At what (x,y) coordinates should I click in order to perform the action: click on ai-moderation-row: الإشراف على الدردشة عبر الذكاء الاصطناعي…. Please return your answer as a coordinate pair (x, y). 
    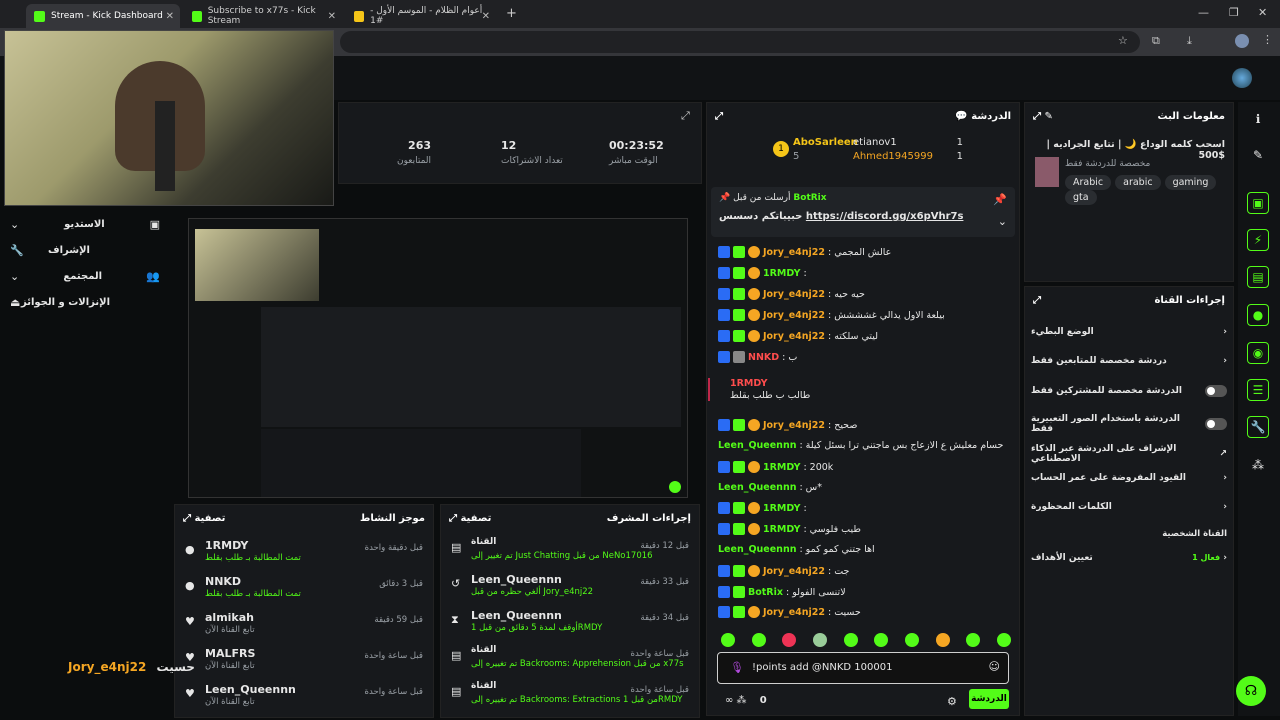
    Looking at the image, I should click on (1129, 454).